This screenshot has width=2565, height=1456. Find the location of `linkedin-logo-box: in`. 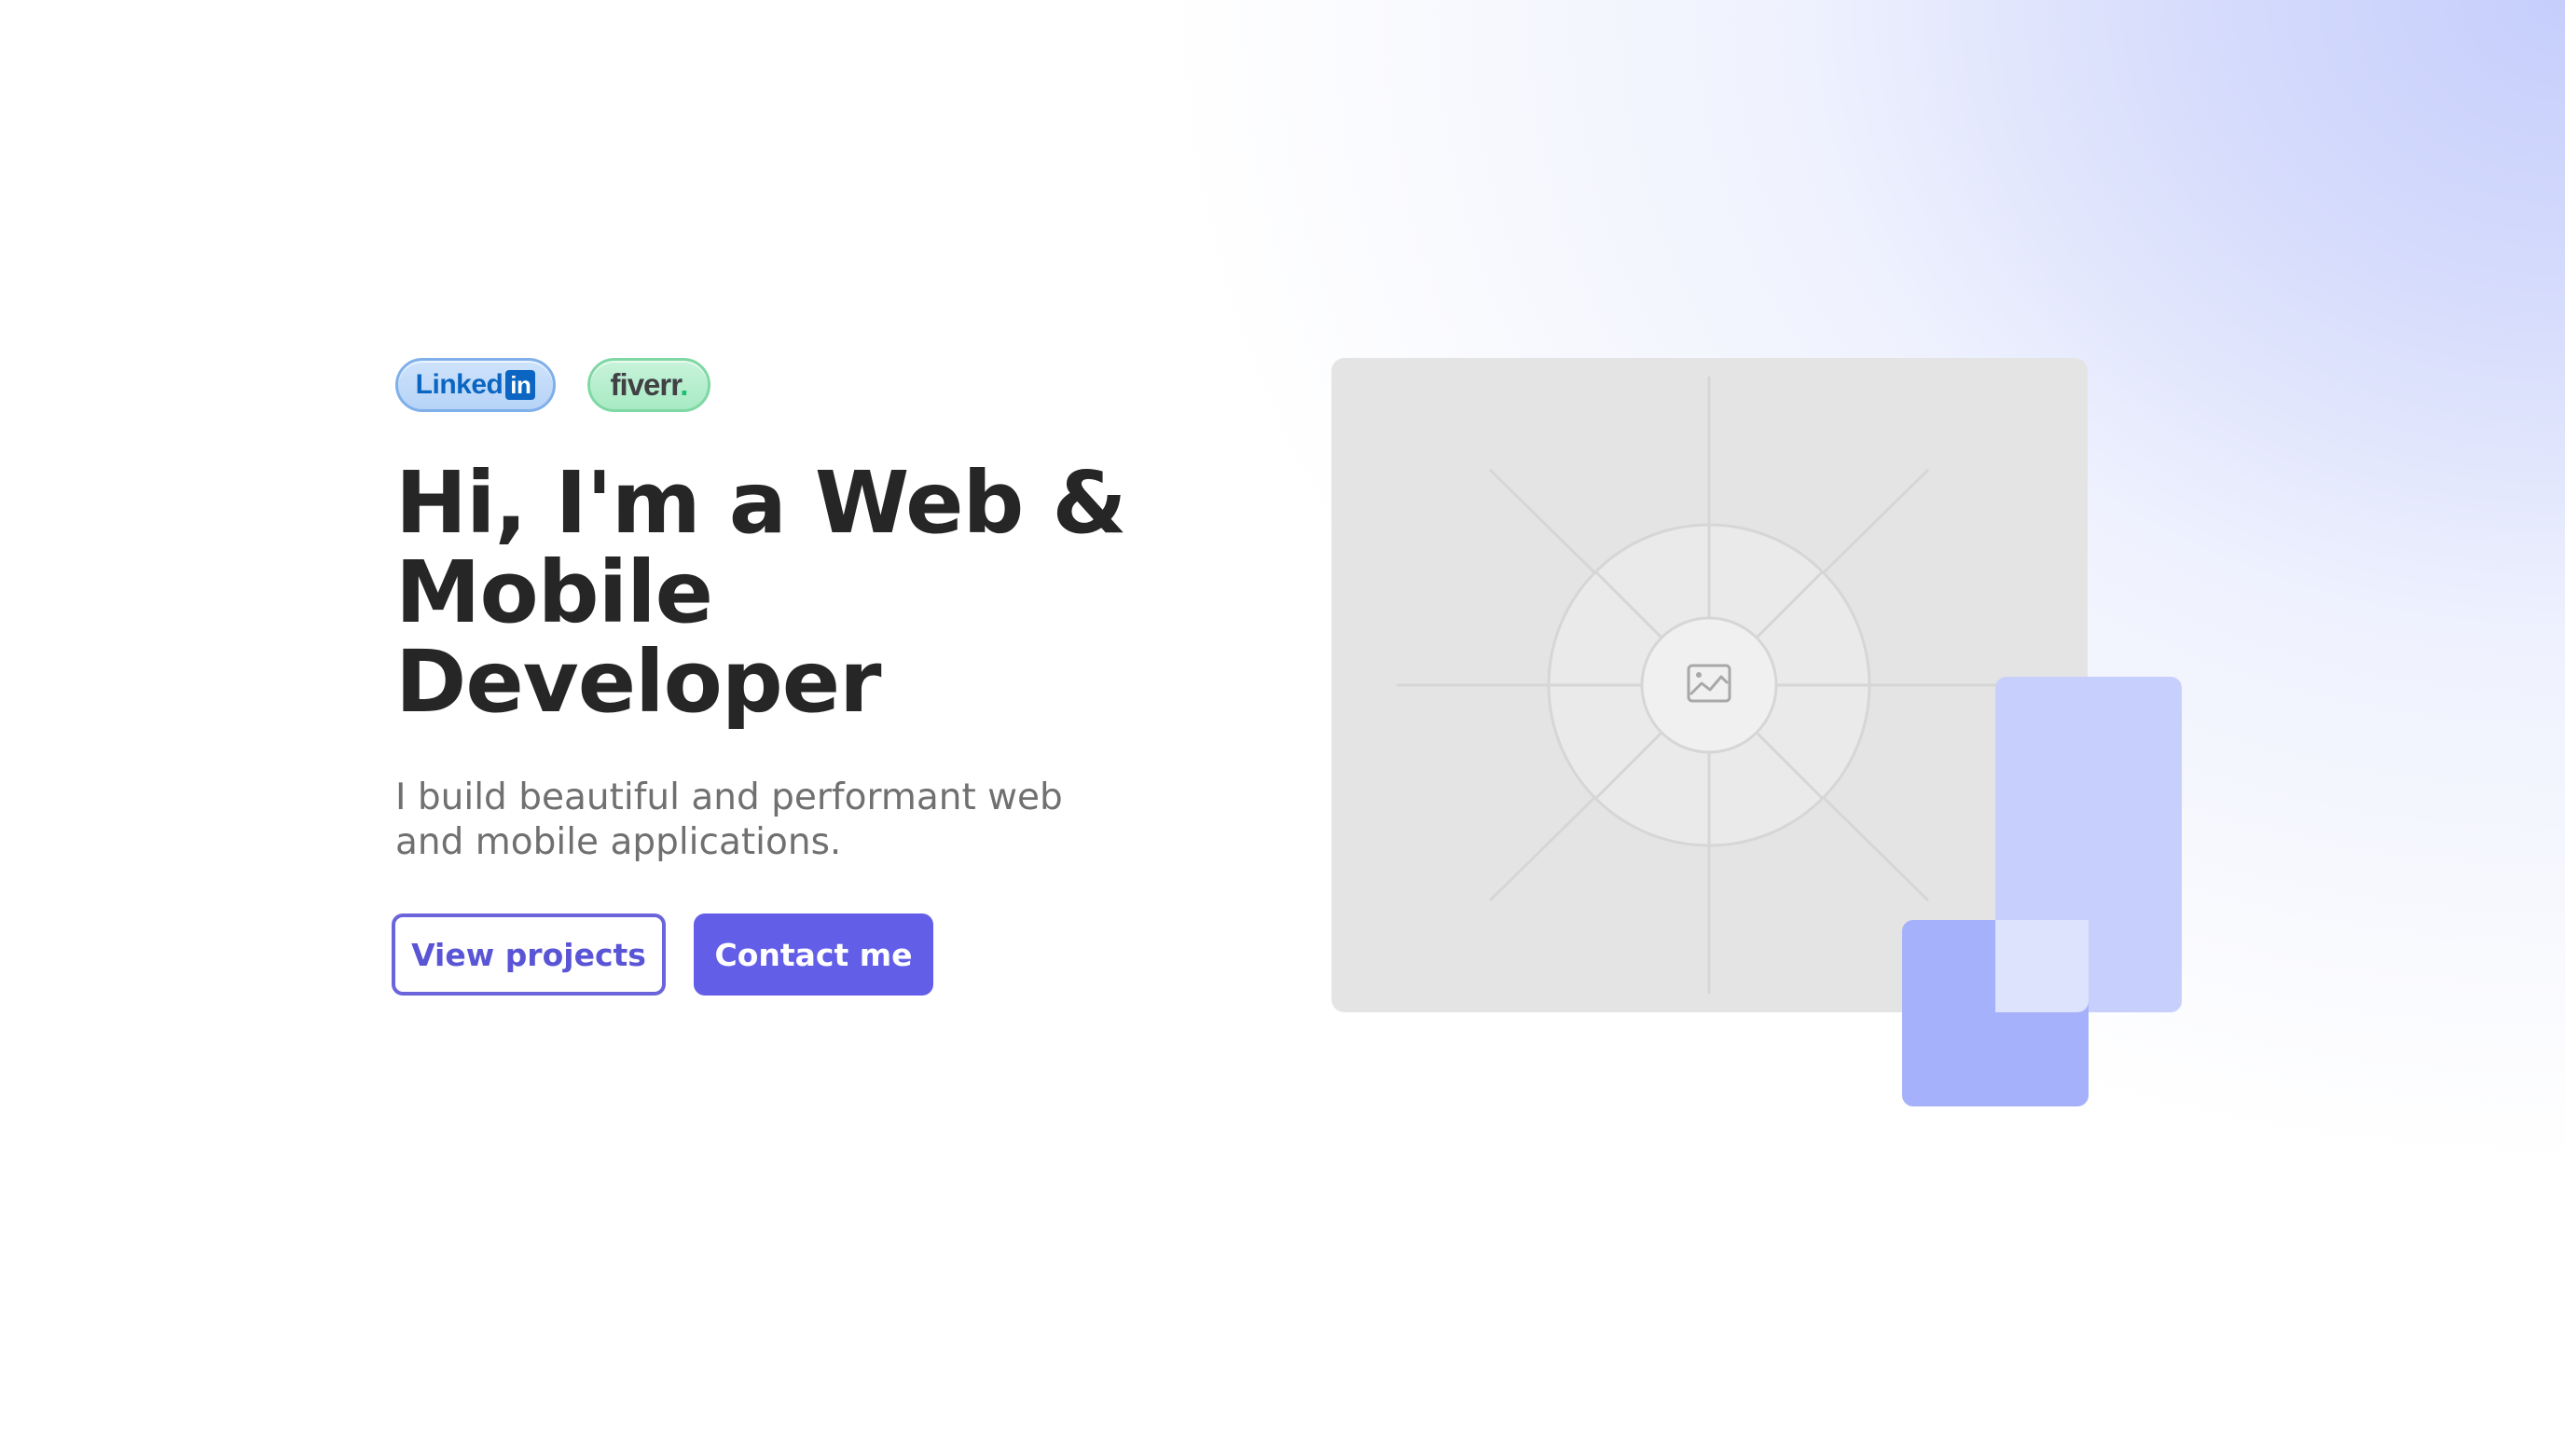

linkedin-logo-box: in is located at coordinates (520, 385).